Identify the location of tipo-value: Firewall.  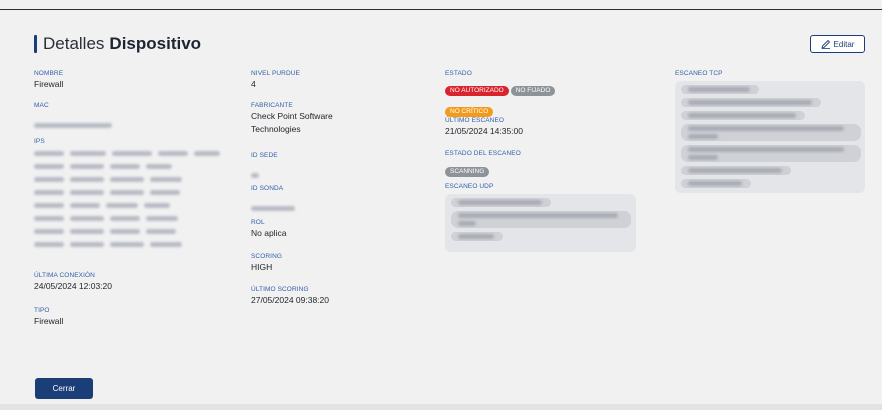
(49, 321).